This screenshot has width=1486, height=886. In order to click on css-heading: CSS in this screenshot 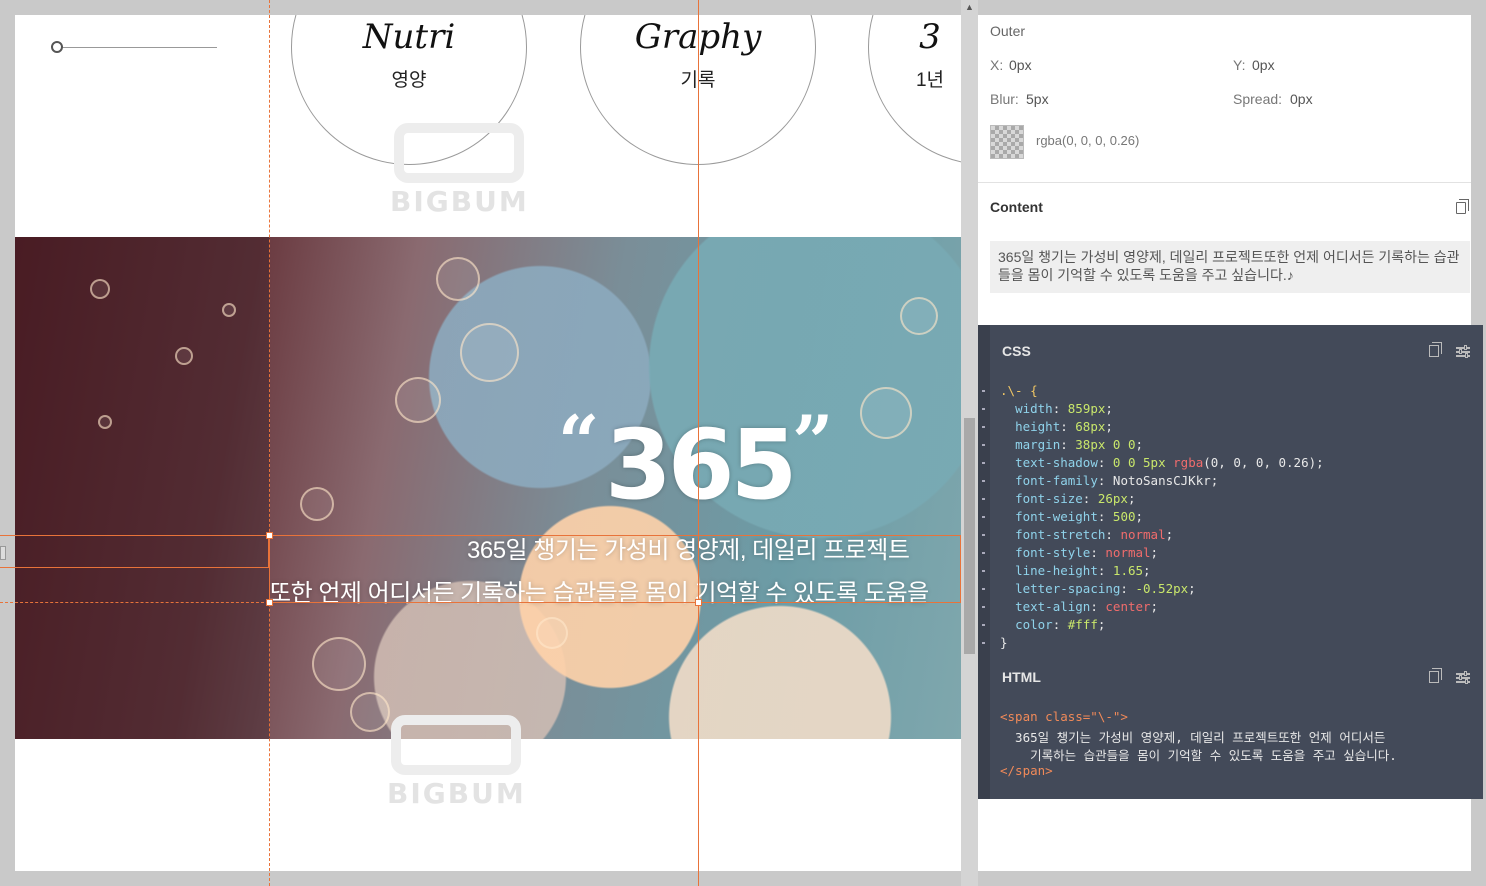, I will do `click(1016, 351)`.